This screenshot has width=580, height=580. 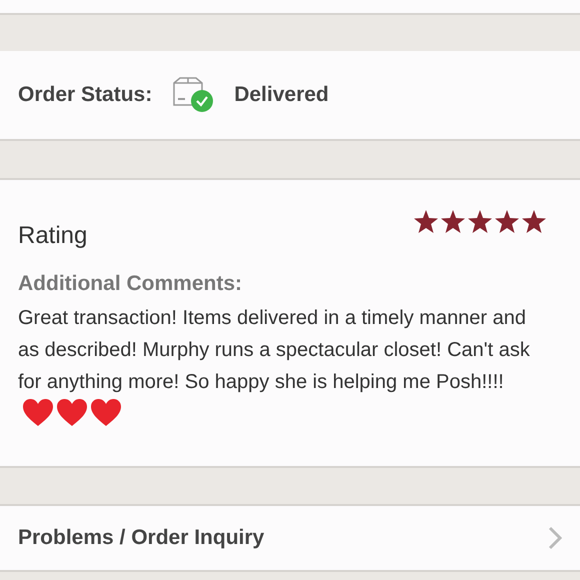 What do you see at coordinates (85, 95) in the screenshot?
I see `order-status-label: Order Status:` at bounding box center [85, 95].